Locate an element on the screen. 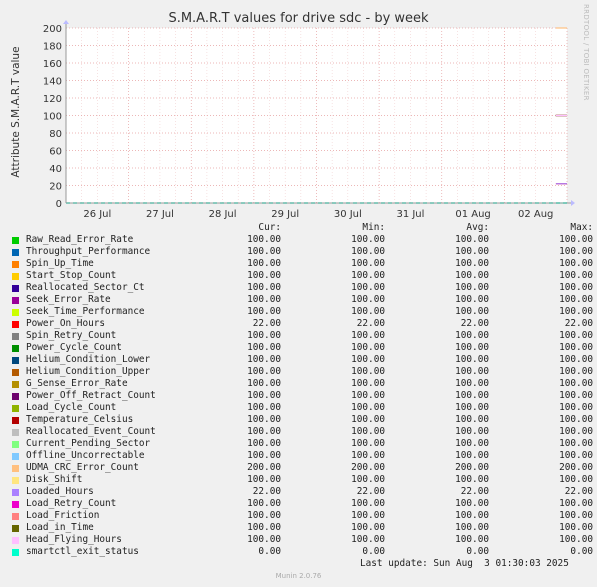  legend-min-value: 22.00 is located at coordinates (370, 491).